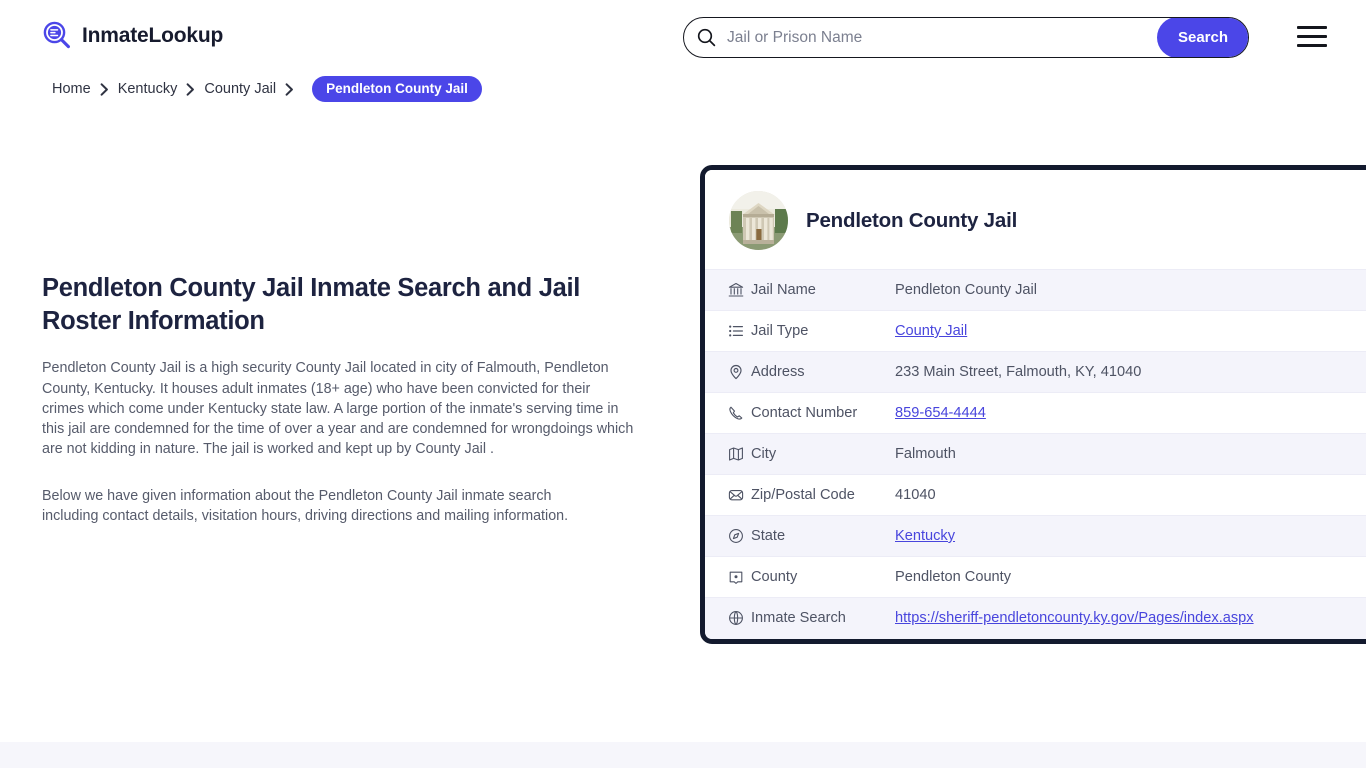  Describe the element at coordinates (397, 89) in the screenshot. I see `breadcrumb-current-page: Pendleton County Jail` at that location.